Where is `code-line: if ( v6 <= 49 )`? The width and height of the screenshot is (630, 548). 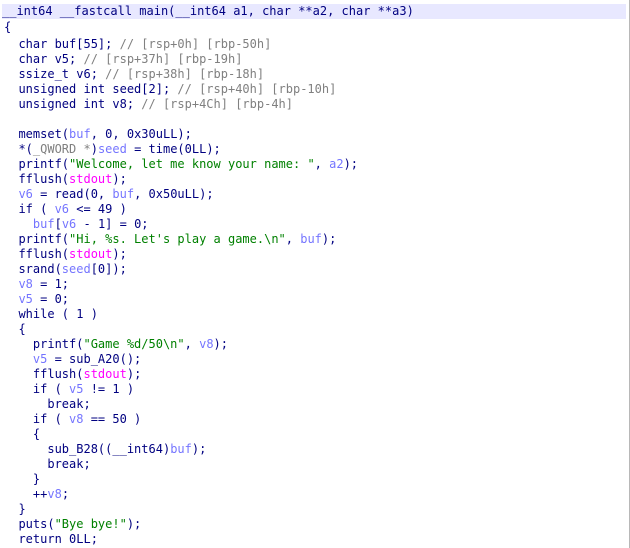 code-line: if ( v6 <= 49 ) is located at coordinates (65, 209).